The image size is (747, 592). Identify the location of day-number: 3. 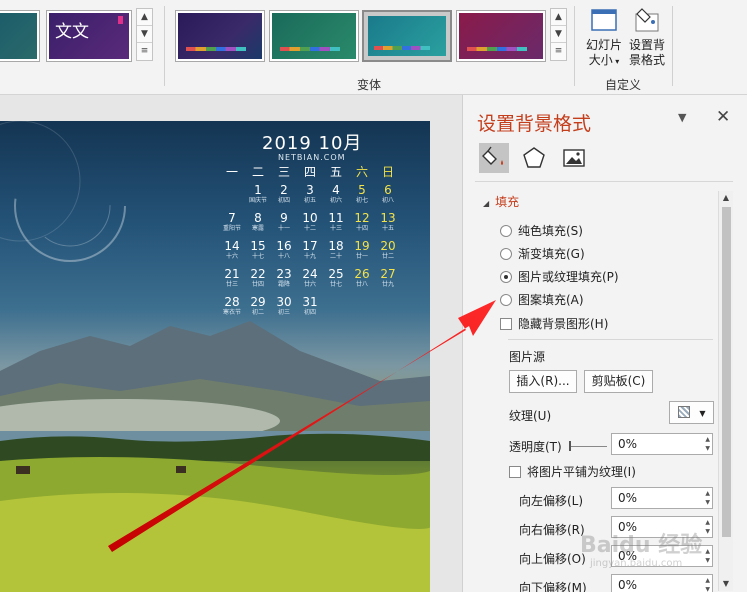
(310, 190).